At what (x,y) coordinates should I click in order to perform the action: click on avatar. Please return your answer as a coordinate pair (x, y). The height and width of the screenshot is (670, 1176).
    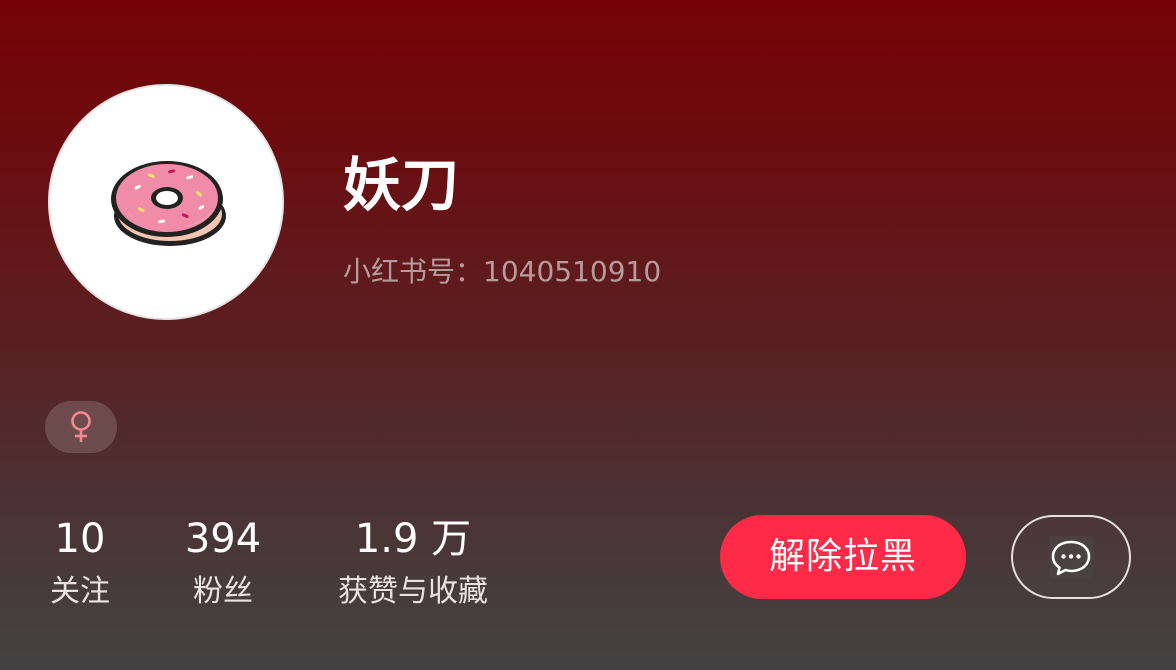
    Looking at the image, I should click on (166, 202).